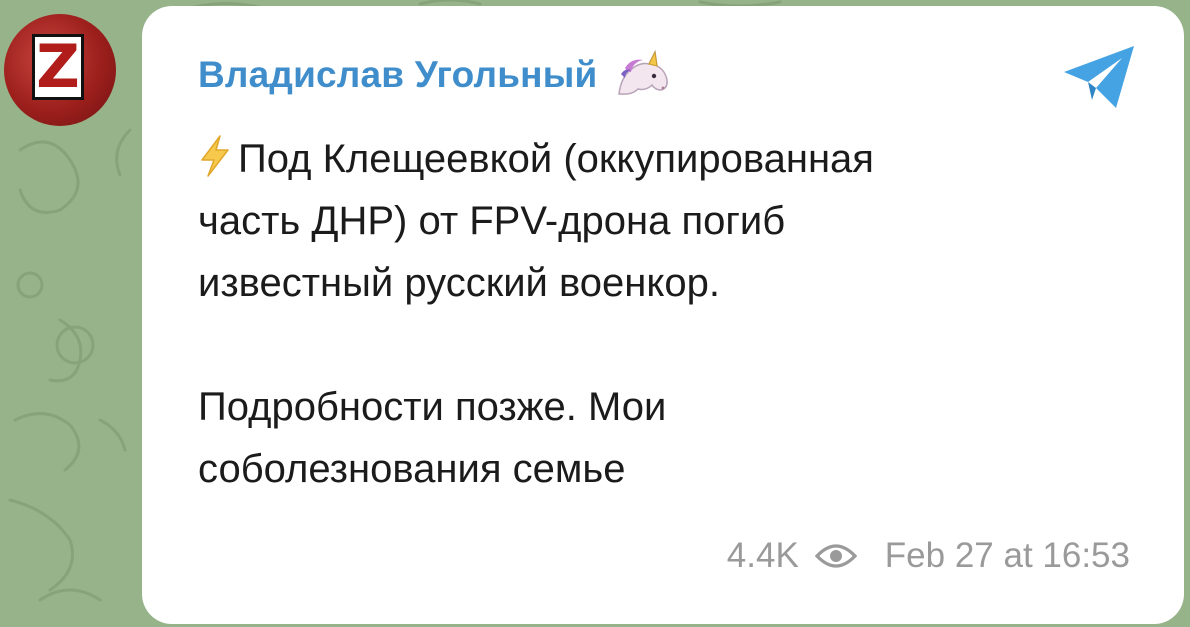 This screenshot has height=627, width=1190. Describe the element at coordinates (412, 469) in the screenshot. I see `message-line: соболезнования семье` at that location.